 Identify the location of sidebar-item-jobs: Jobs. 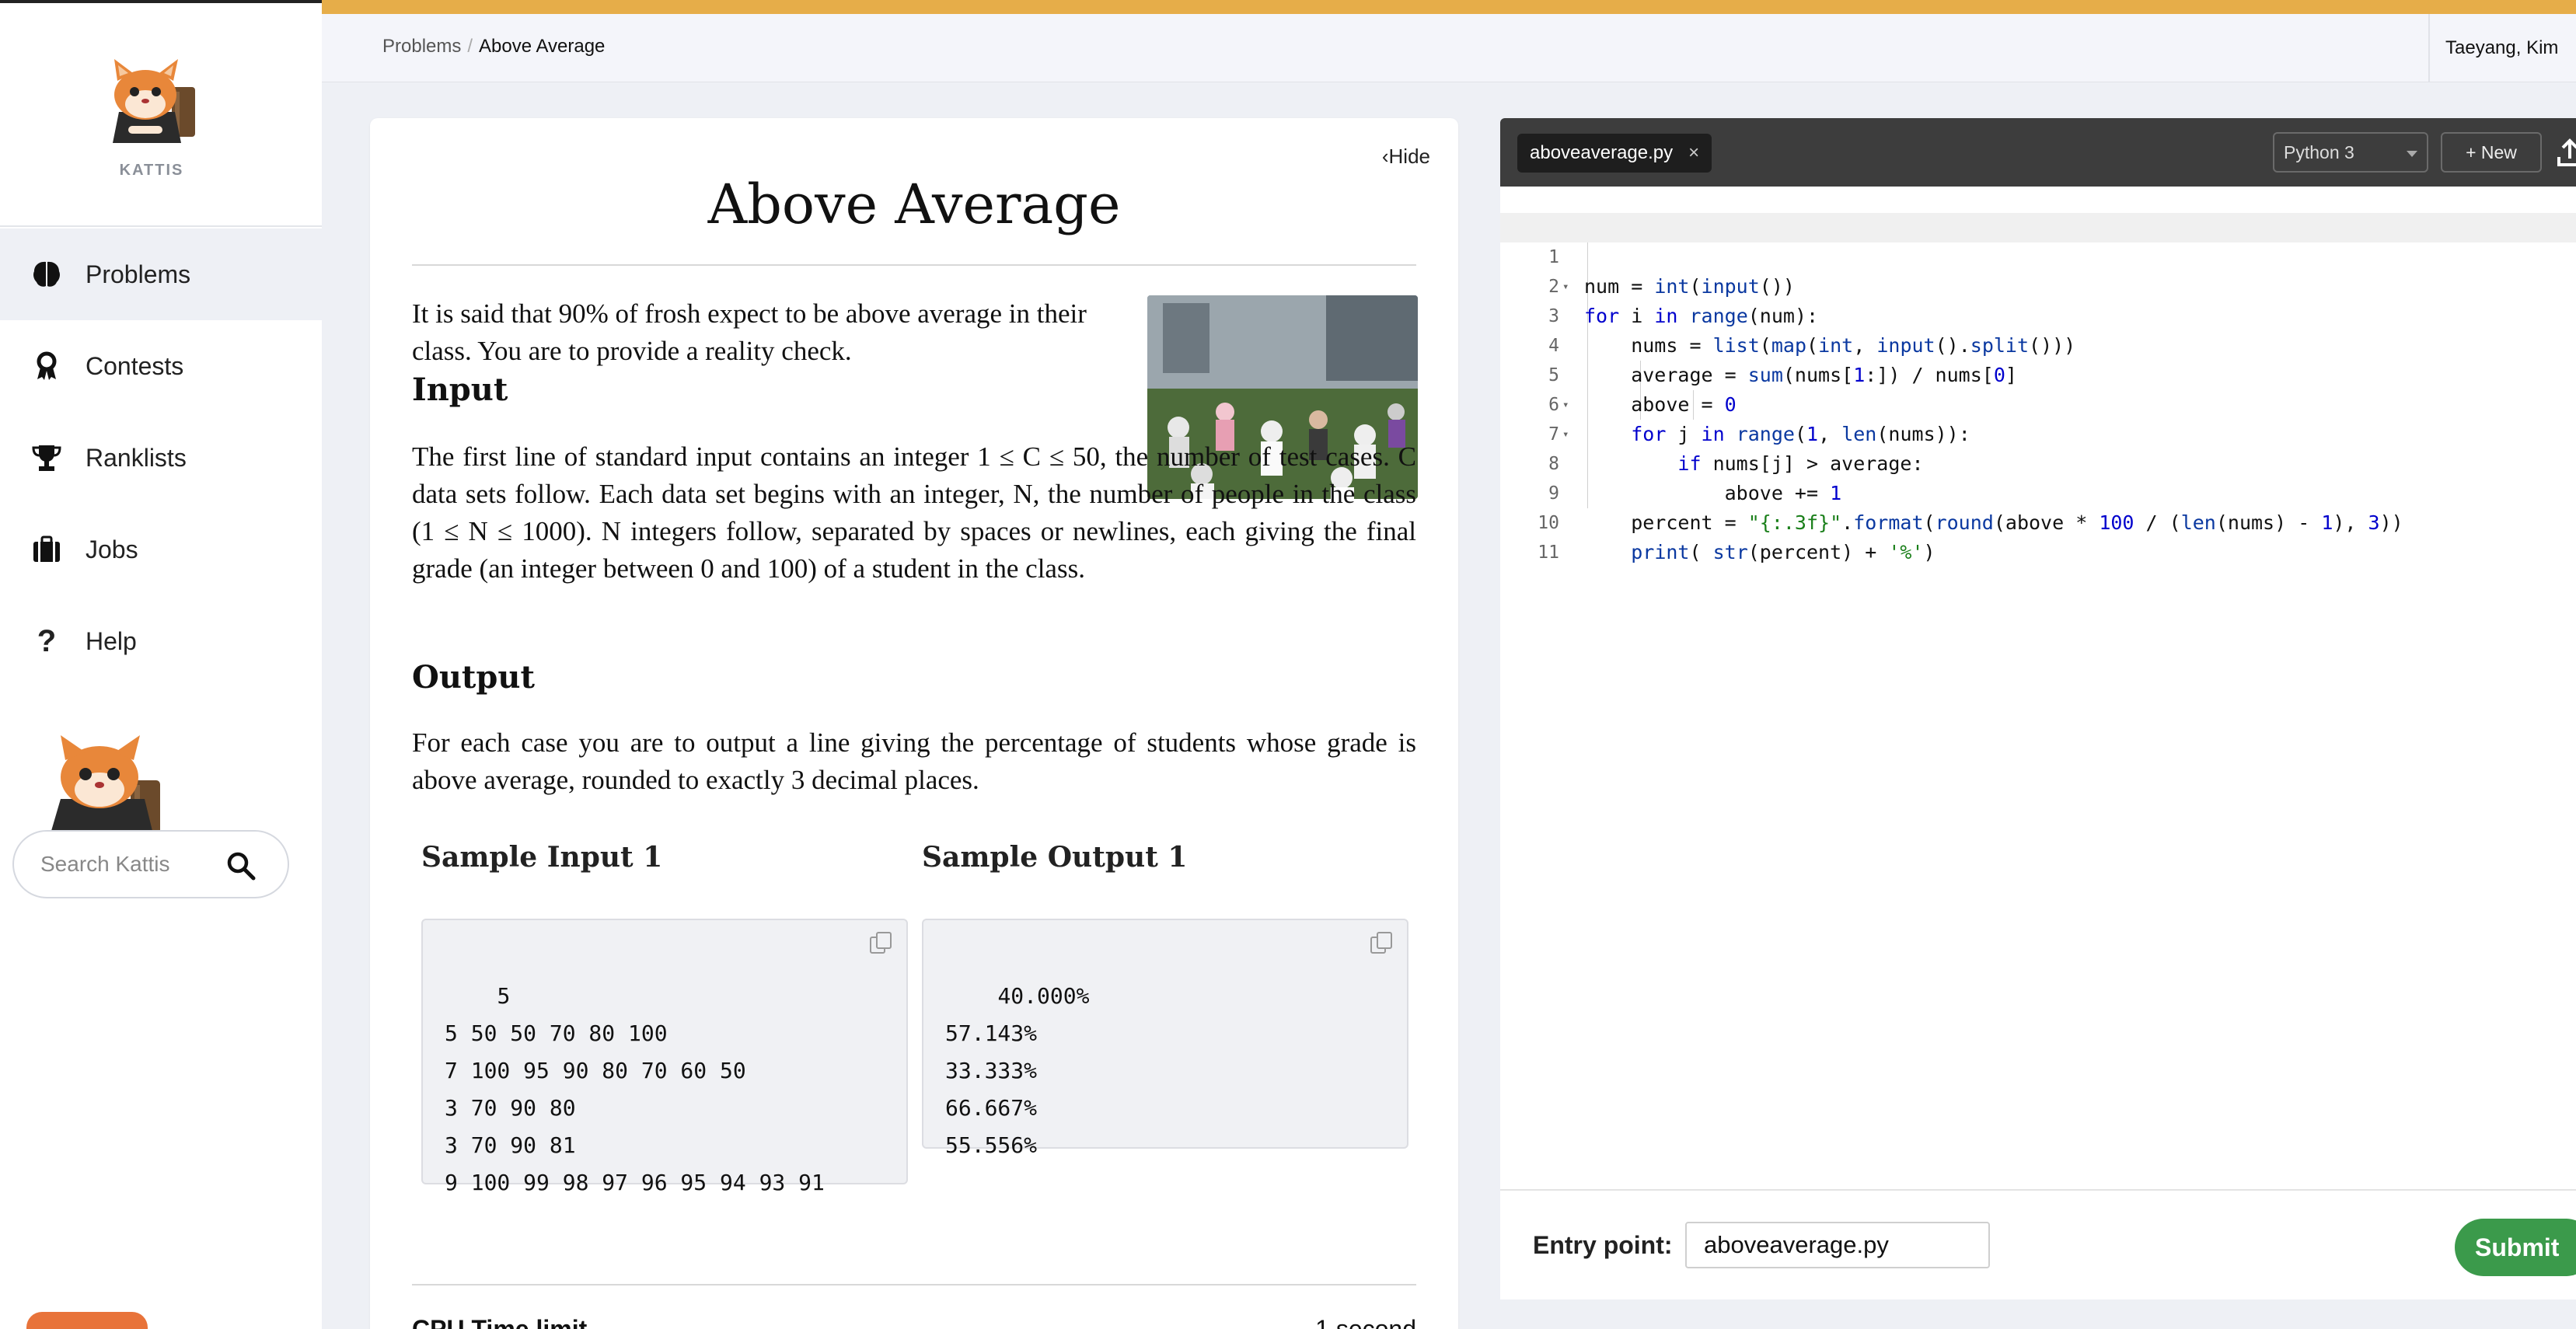
(161, 549).